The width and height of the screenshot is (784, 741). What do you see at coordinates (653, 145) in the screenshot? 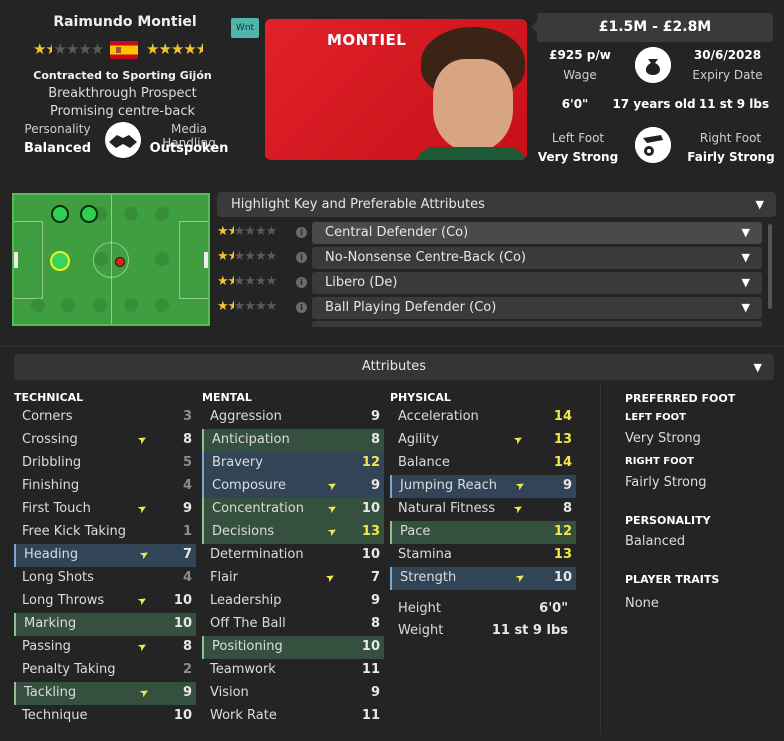
I see `boots-icon` at bounding box center [653, 145].